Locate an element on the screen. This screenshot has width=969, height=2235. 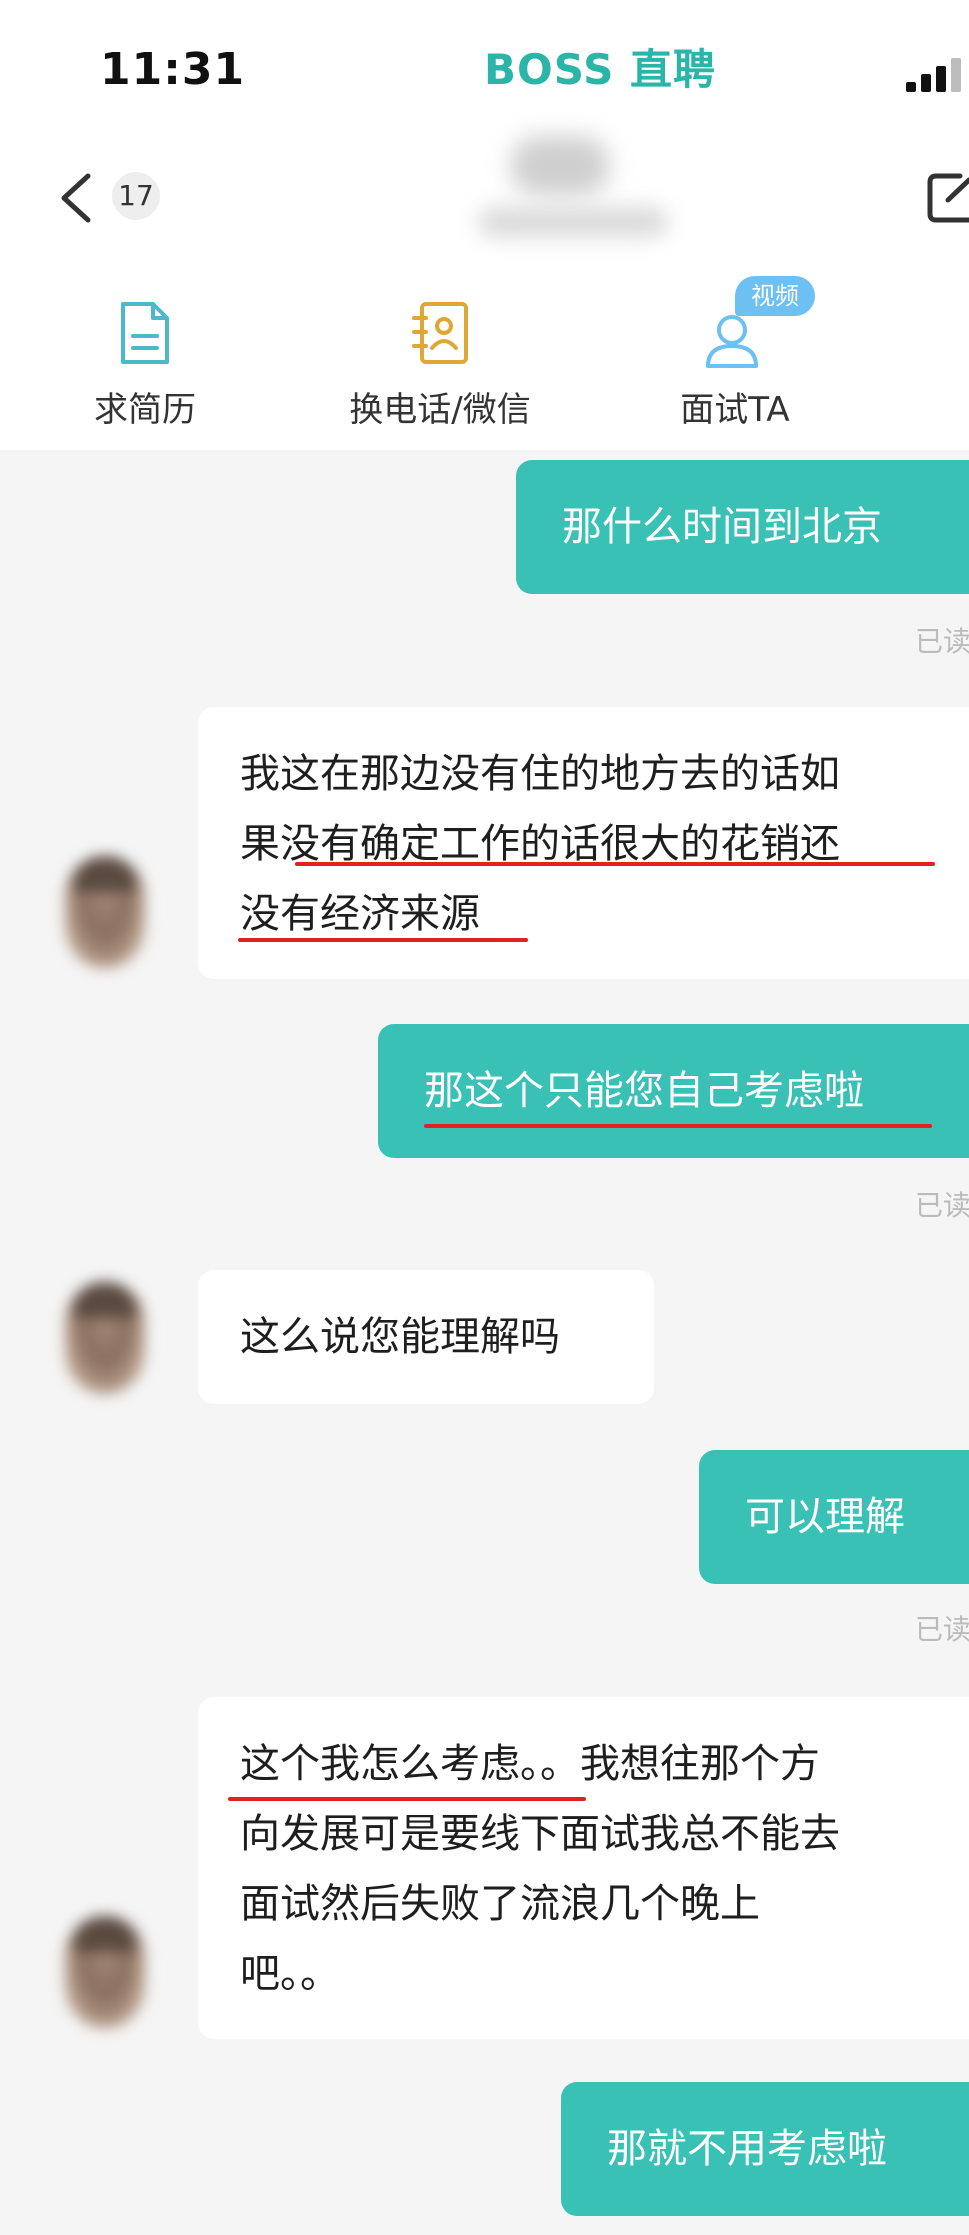
app-brand: BOSS 直聘 is located at coordinates (600, 69).